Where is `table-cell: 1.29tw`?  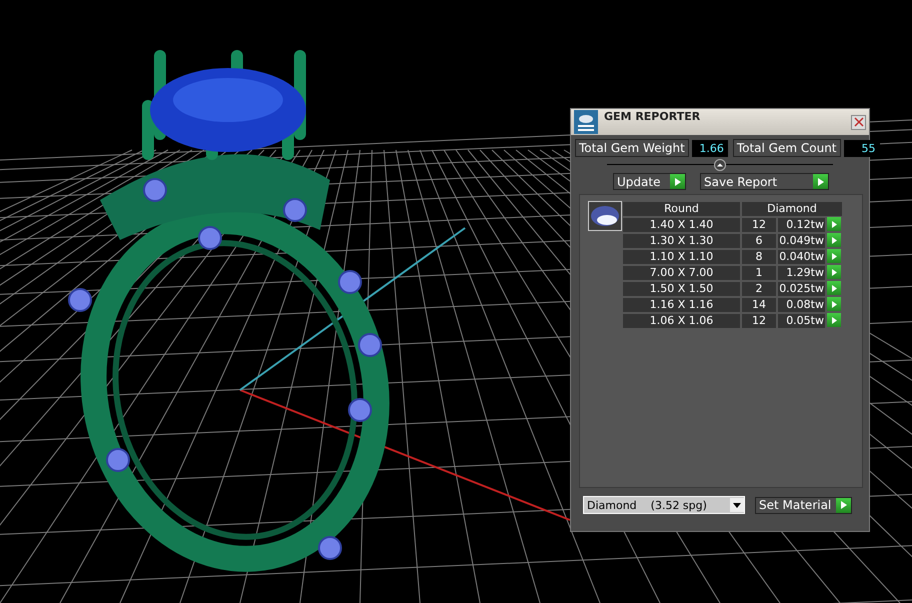
table-cell: 1.29tw is located at coordinates (801, 273).